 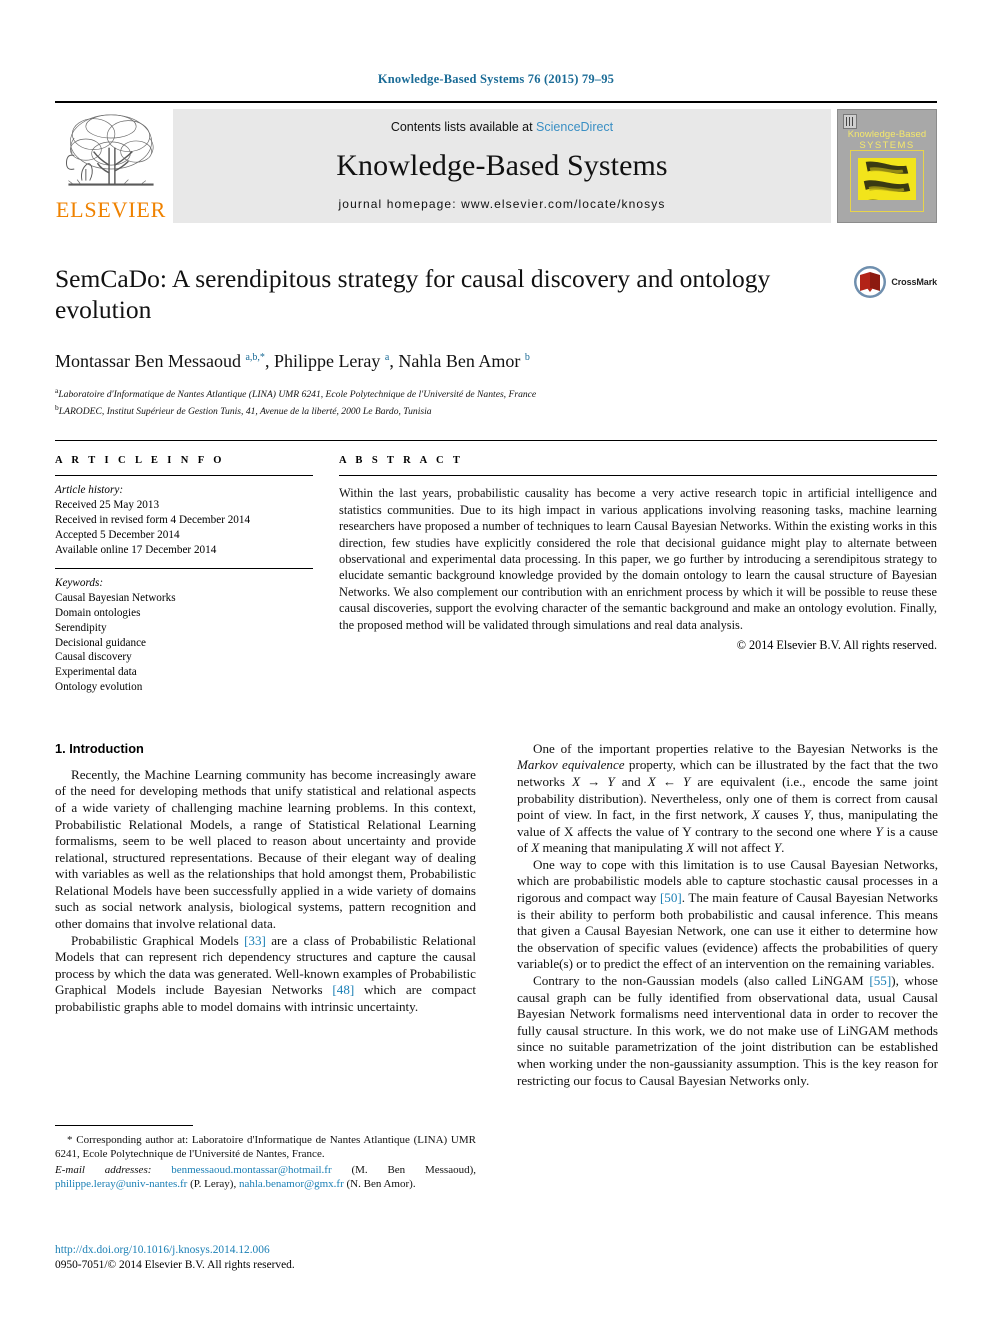 What do you see at coordinates (99, 748) in the screenshot?
I see `section-title-introduction: 1. Introduction` at bounding box center [99, 748].